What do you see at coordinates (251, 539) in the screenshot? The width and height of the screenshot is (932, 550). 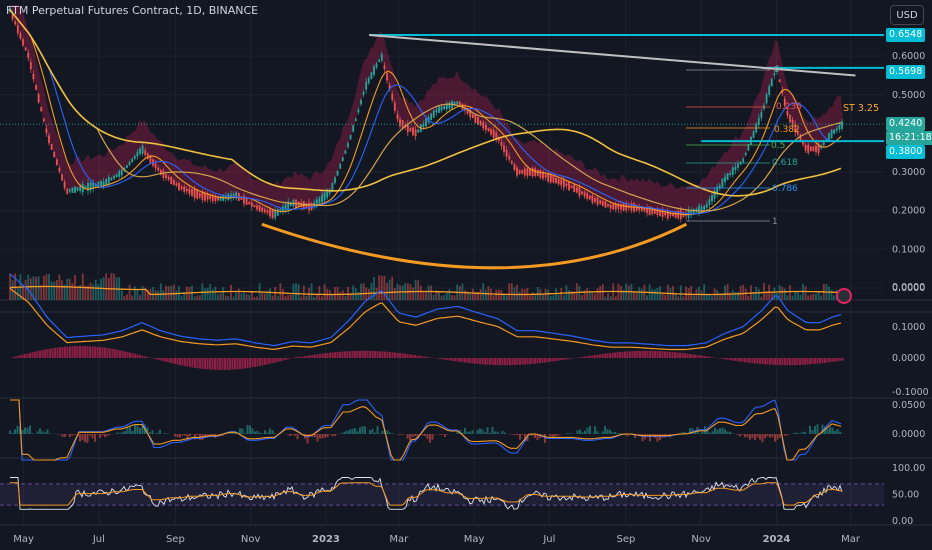 I see `x-tick-label: Nov` at bounding box center [251, 539].